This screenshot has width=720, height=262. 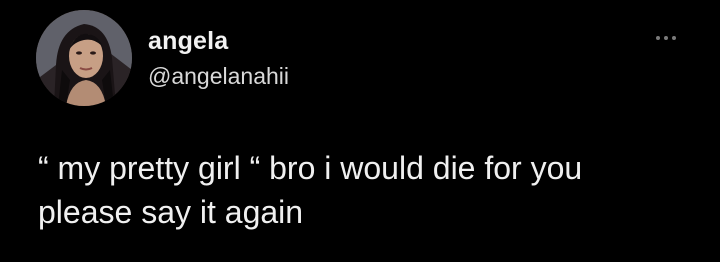 I want to click on author-handle: @angelanahii, so click(x=218, y=76).